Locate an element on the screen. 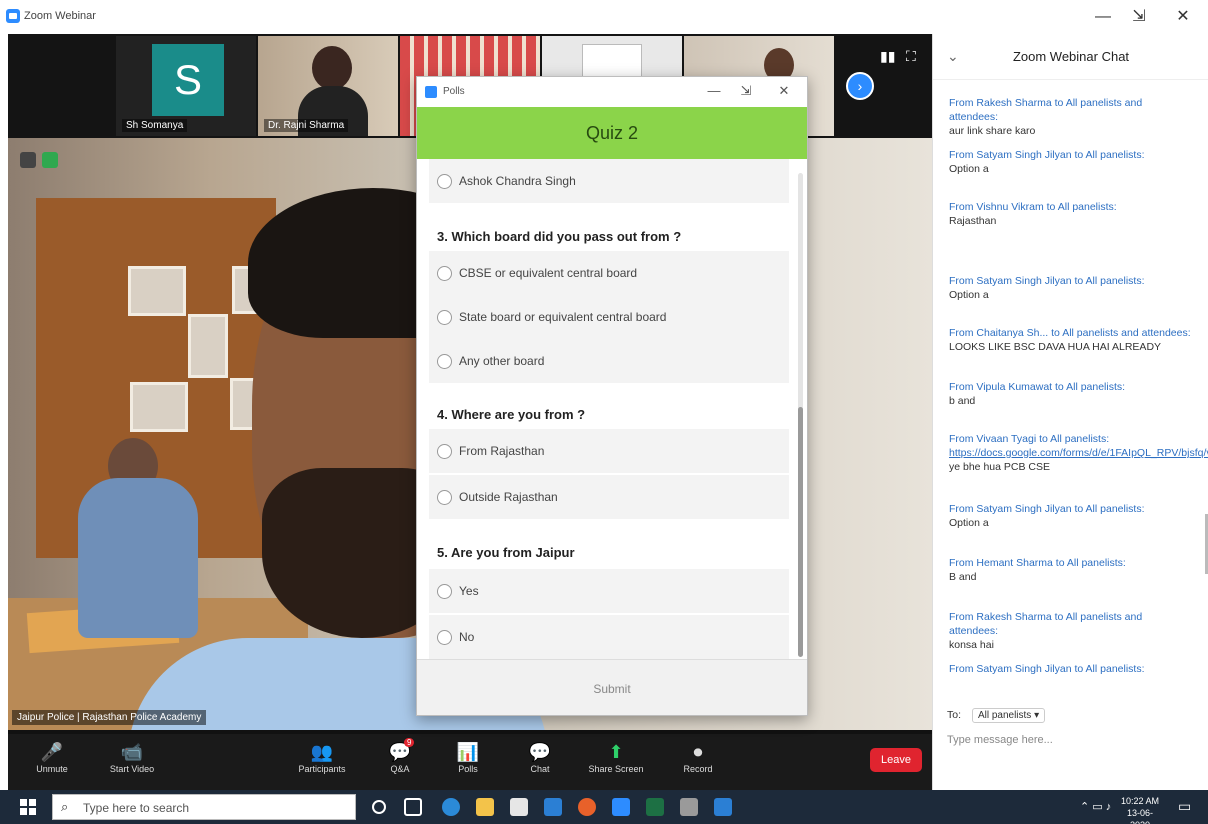 This screenshot has height=824, width=1208. taskbar-clock: 10:22 AM13-06-2020 is located at coordinates (1140, 809).